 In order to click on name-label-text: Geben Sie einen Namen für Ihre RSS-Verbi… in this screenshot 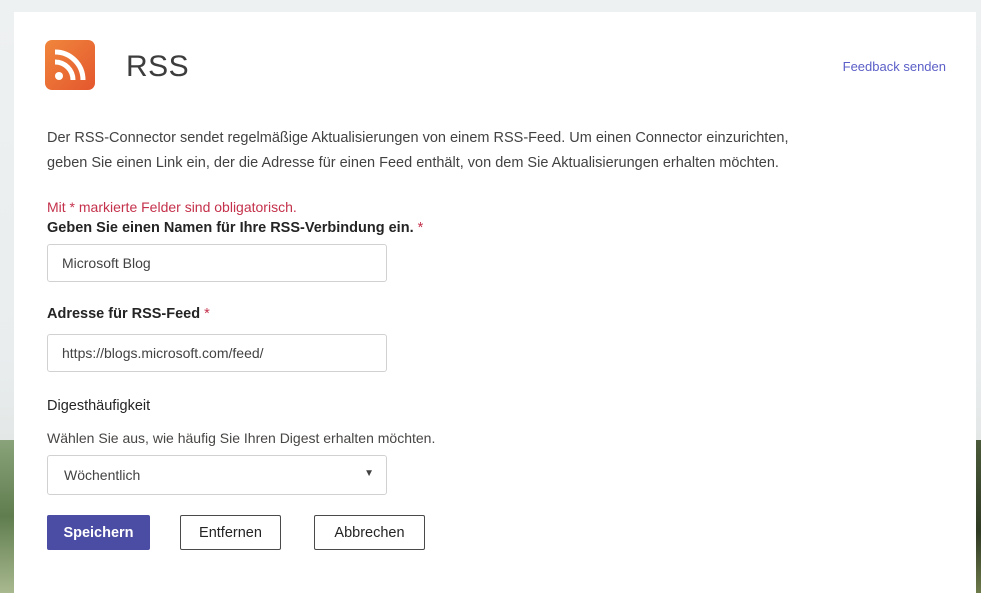, I will do `click(230, 228)`.